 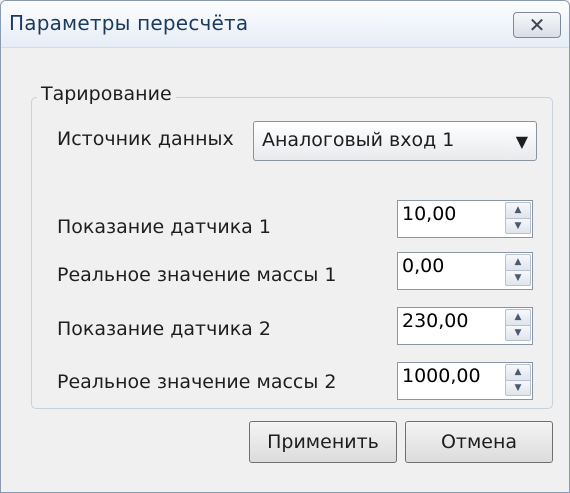 I want to click on sensor-reading-1-label: Показание датчика 1, so click(x=164, y=227).